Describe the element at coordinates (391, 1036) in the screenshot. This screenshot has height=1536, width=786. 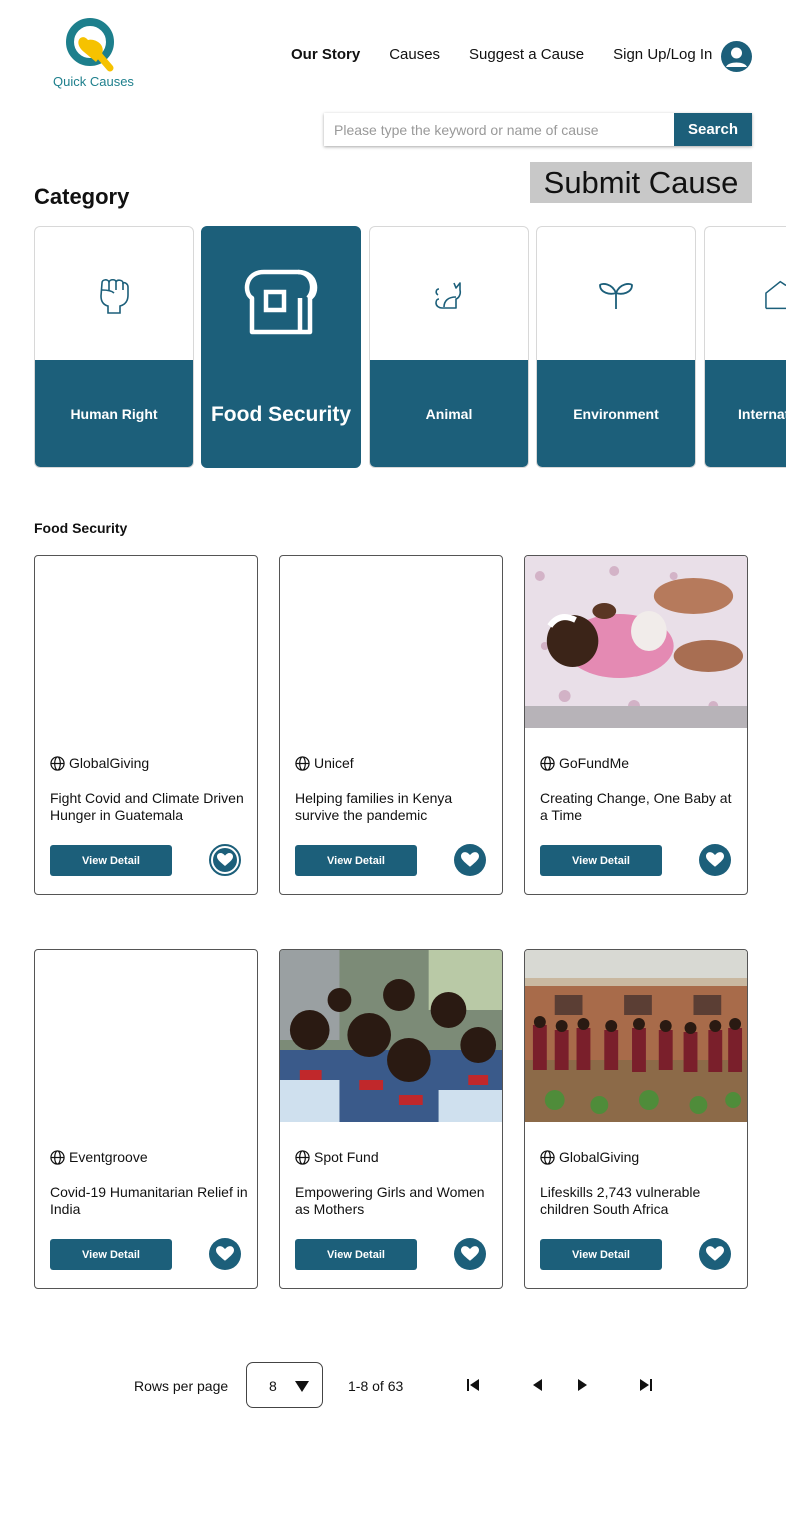
I see `children-group-photo` at that location.